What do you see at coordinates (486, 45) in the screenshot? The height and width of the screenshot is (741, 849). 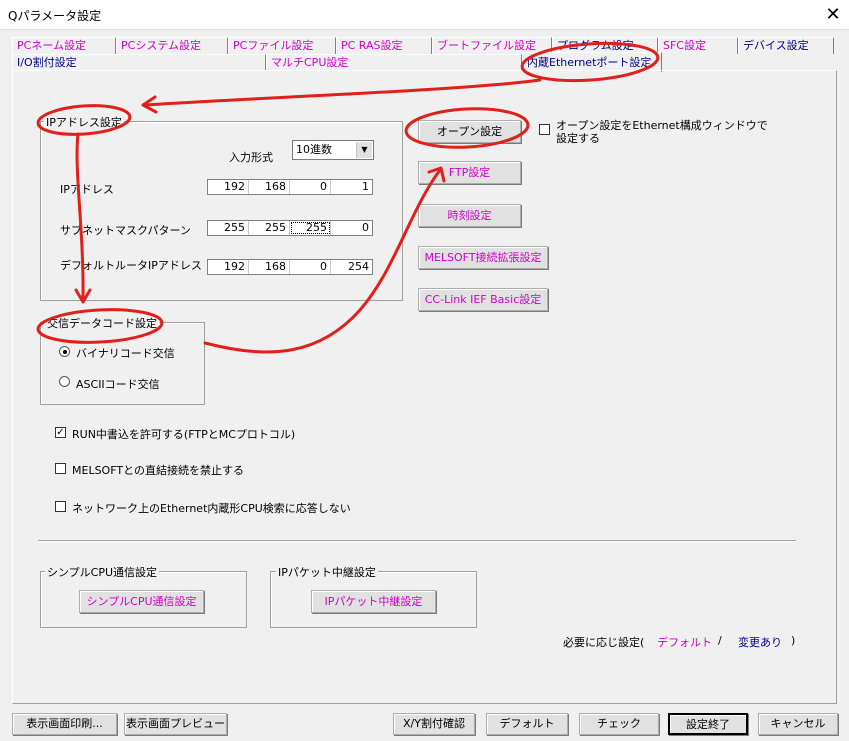 I see `tab-label: ブートファイル設定` at bounding box center [486, 45].